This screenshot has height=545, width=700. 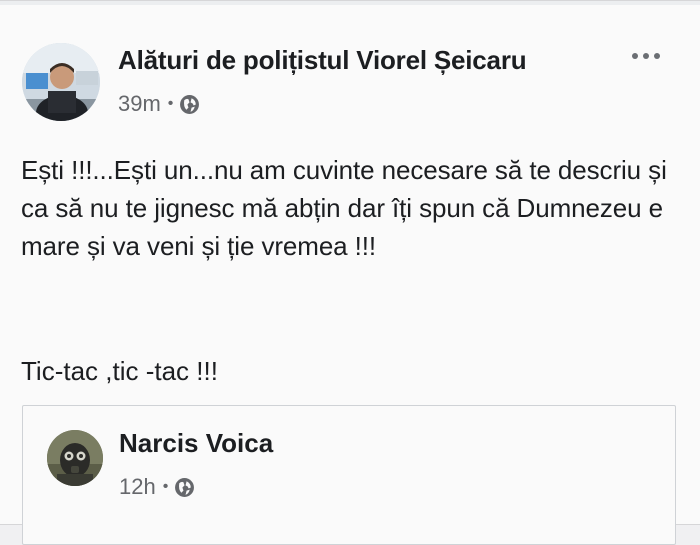 What do you see at coordinates (137, 487) in the screenshot?
I see `shared-timestamp: 12h` at bounding box center [137, 487].